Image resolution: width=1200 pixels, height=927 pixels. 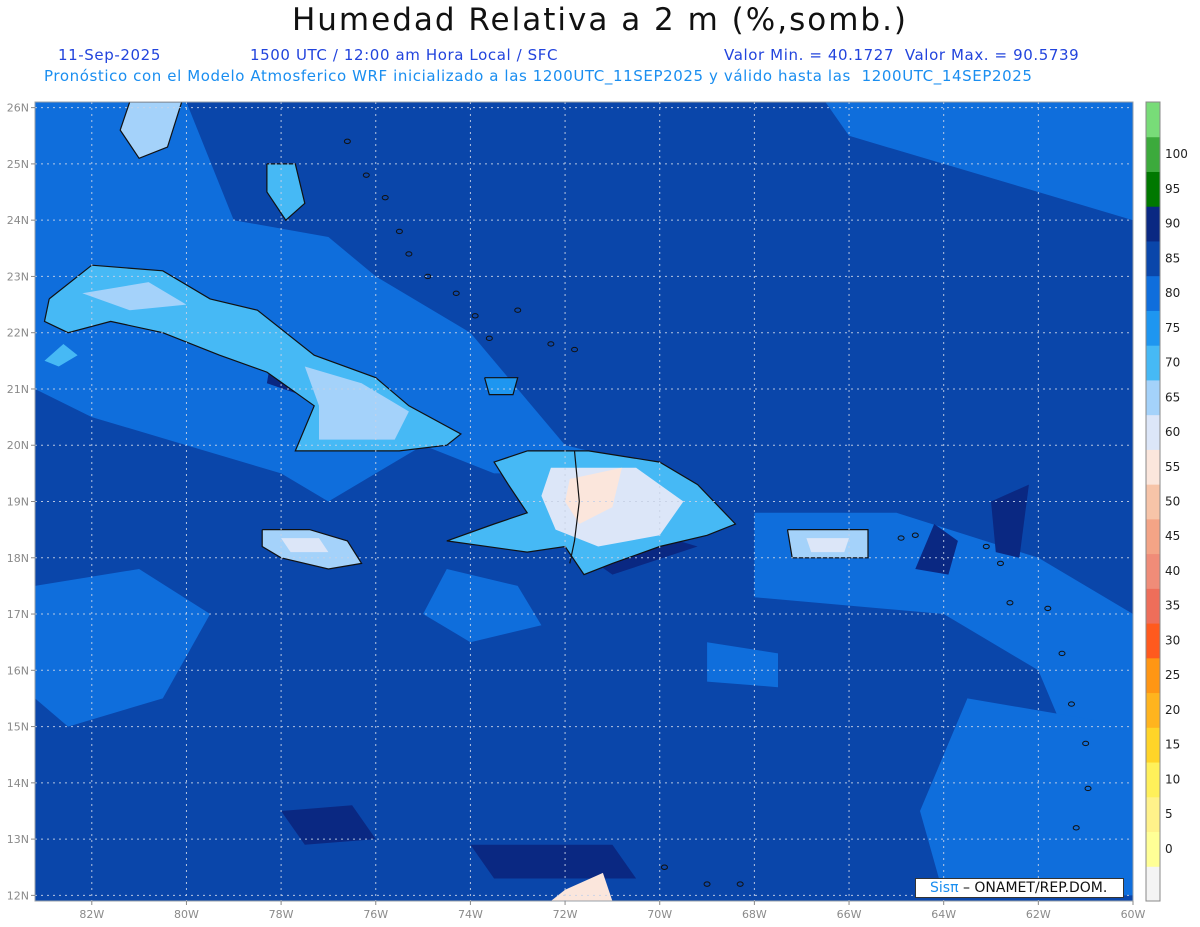 What do you see at coordinates (827, 545) in the screenshot?
I see `region-pr-interior` at bounding box center [827, 545].